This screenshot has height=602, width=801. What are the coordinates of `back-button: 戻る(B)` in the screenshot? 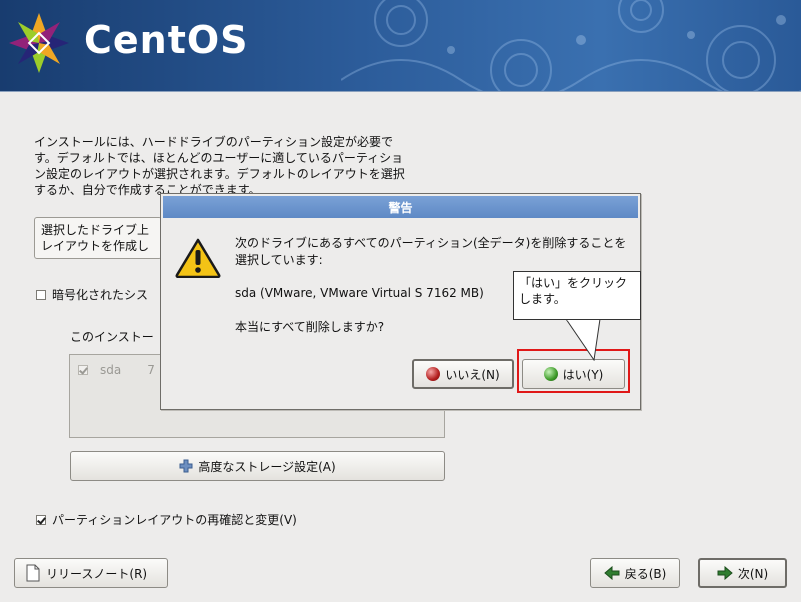 It's located at (635, 573).